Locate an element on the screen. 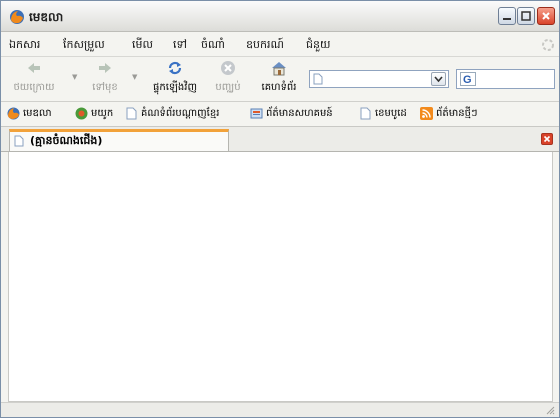 This screenshot has width=560, height=418. back-dropdown-icon: ▼ is located at coordinates (74, 77).